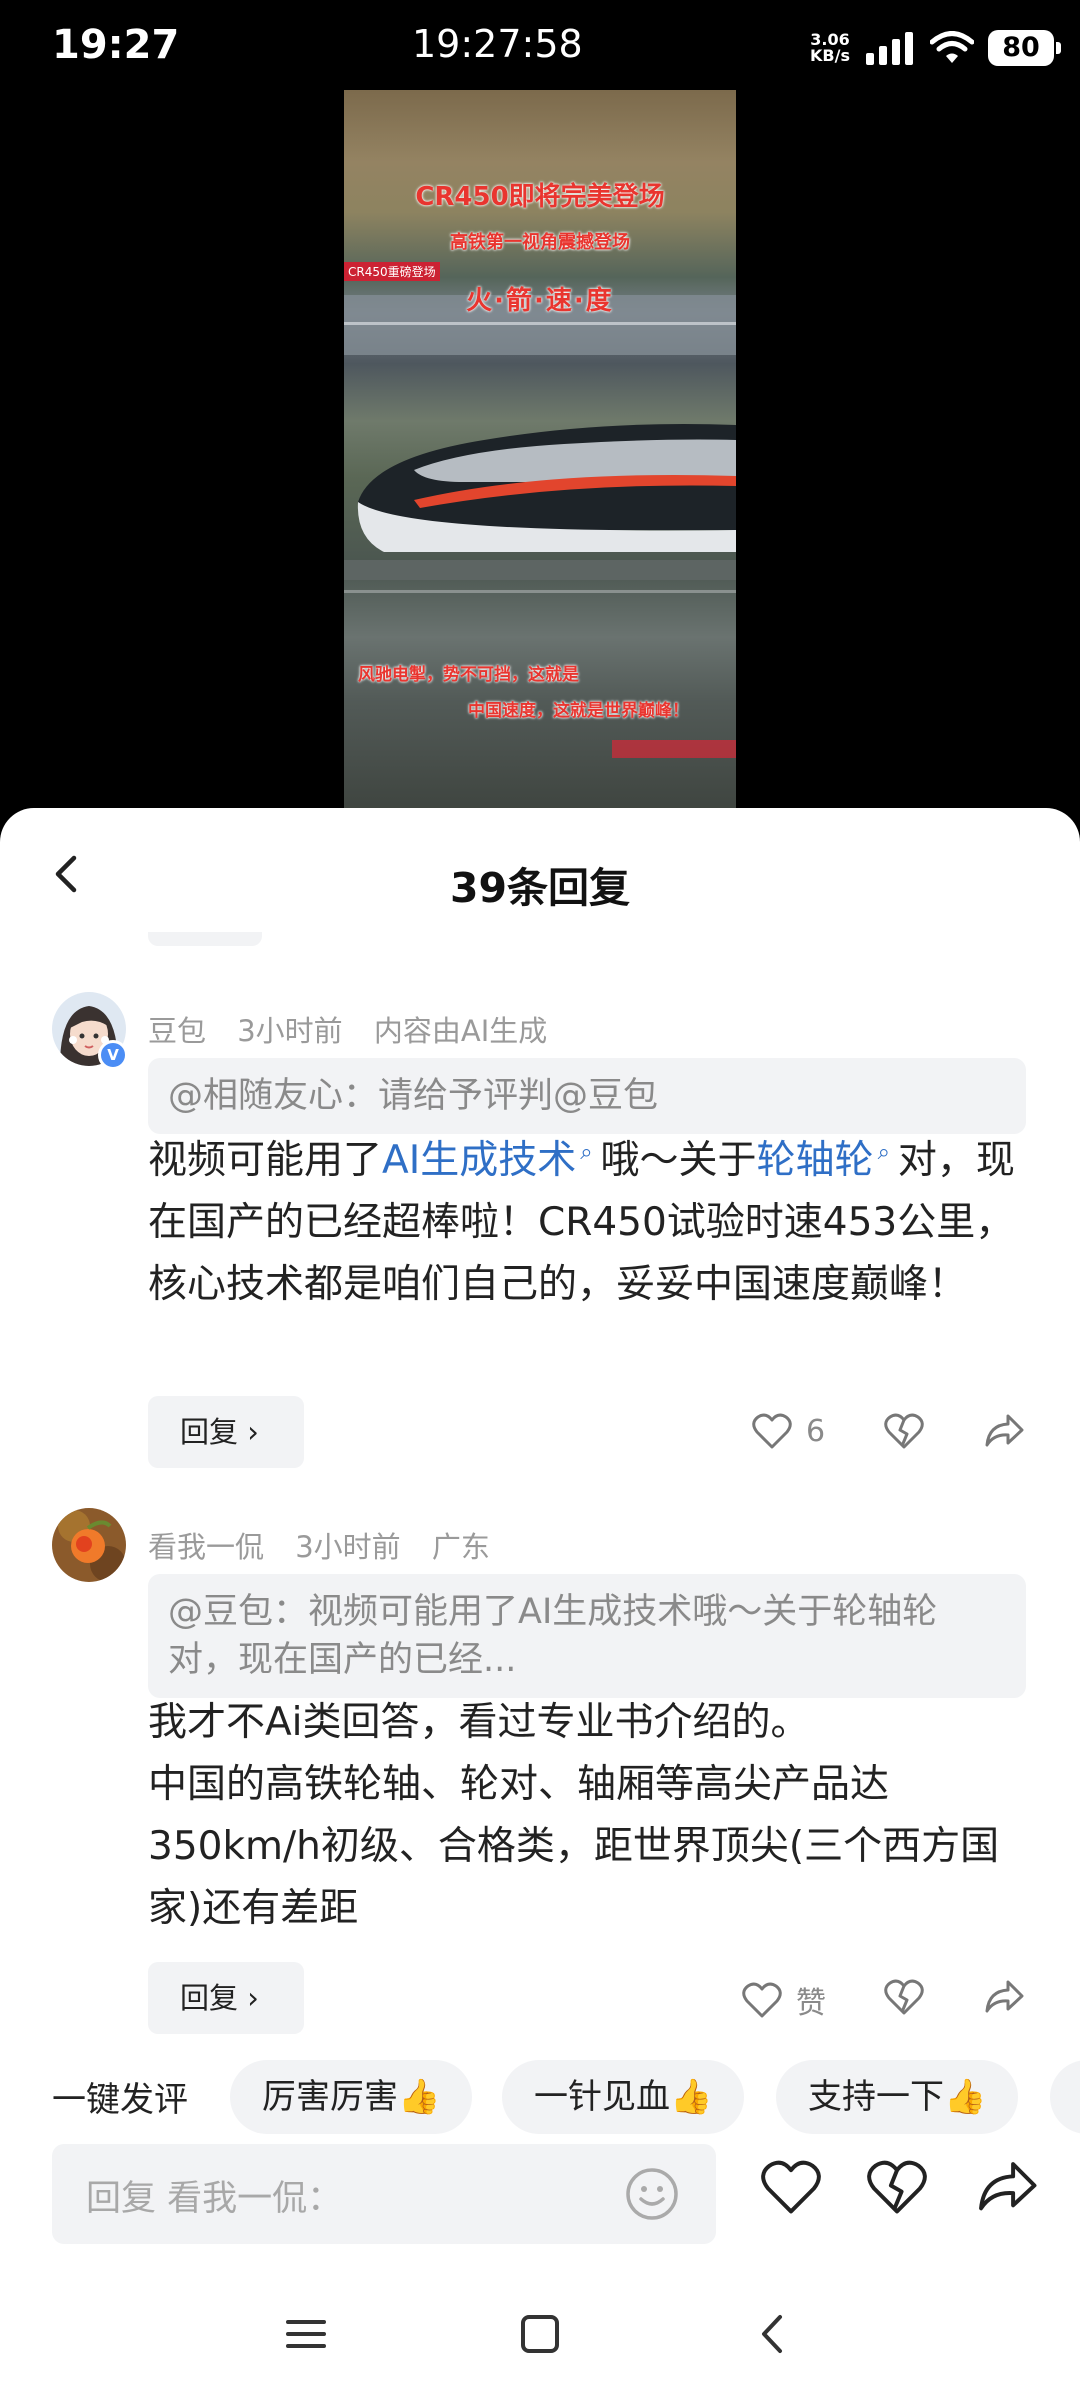  What do you see at coordinates (358, 1029) in the screenshot?
I see `comment-meta: 豆包 3小时前 内容由AI生成` at bounding box center [358, 1029].